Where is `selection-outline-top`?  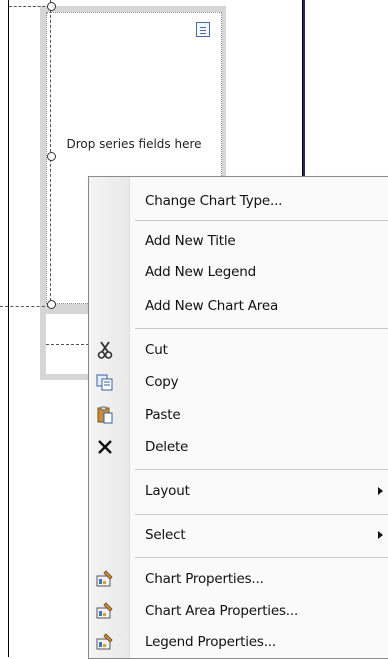 selection-outline-top is located at coordinates (29, 6).